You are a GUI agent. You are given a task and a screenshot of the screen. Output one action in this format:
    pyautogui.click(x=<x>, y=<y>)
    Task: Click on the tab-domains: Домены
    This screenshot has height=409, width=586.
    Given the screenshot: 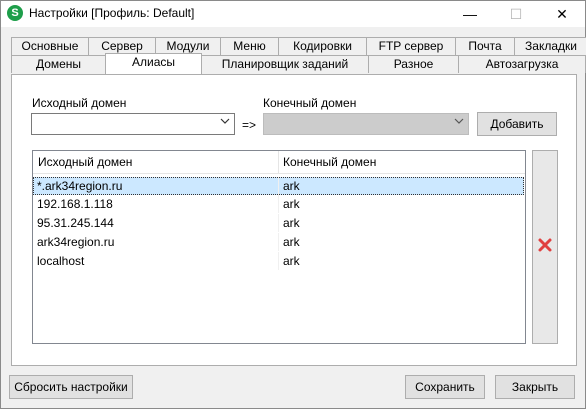 What is the action you would take?
    pyautogui.click(x=58, y=64)
    